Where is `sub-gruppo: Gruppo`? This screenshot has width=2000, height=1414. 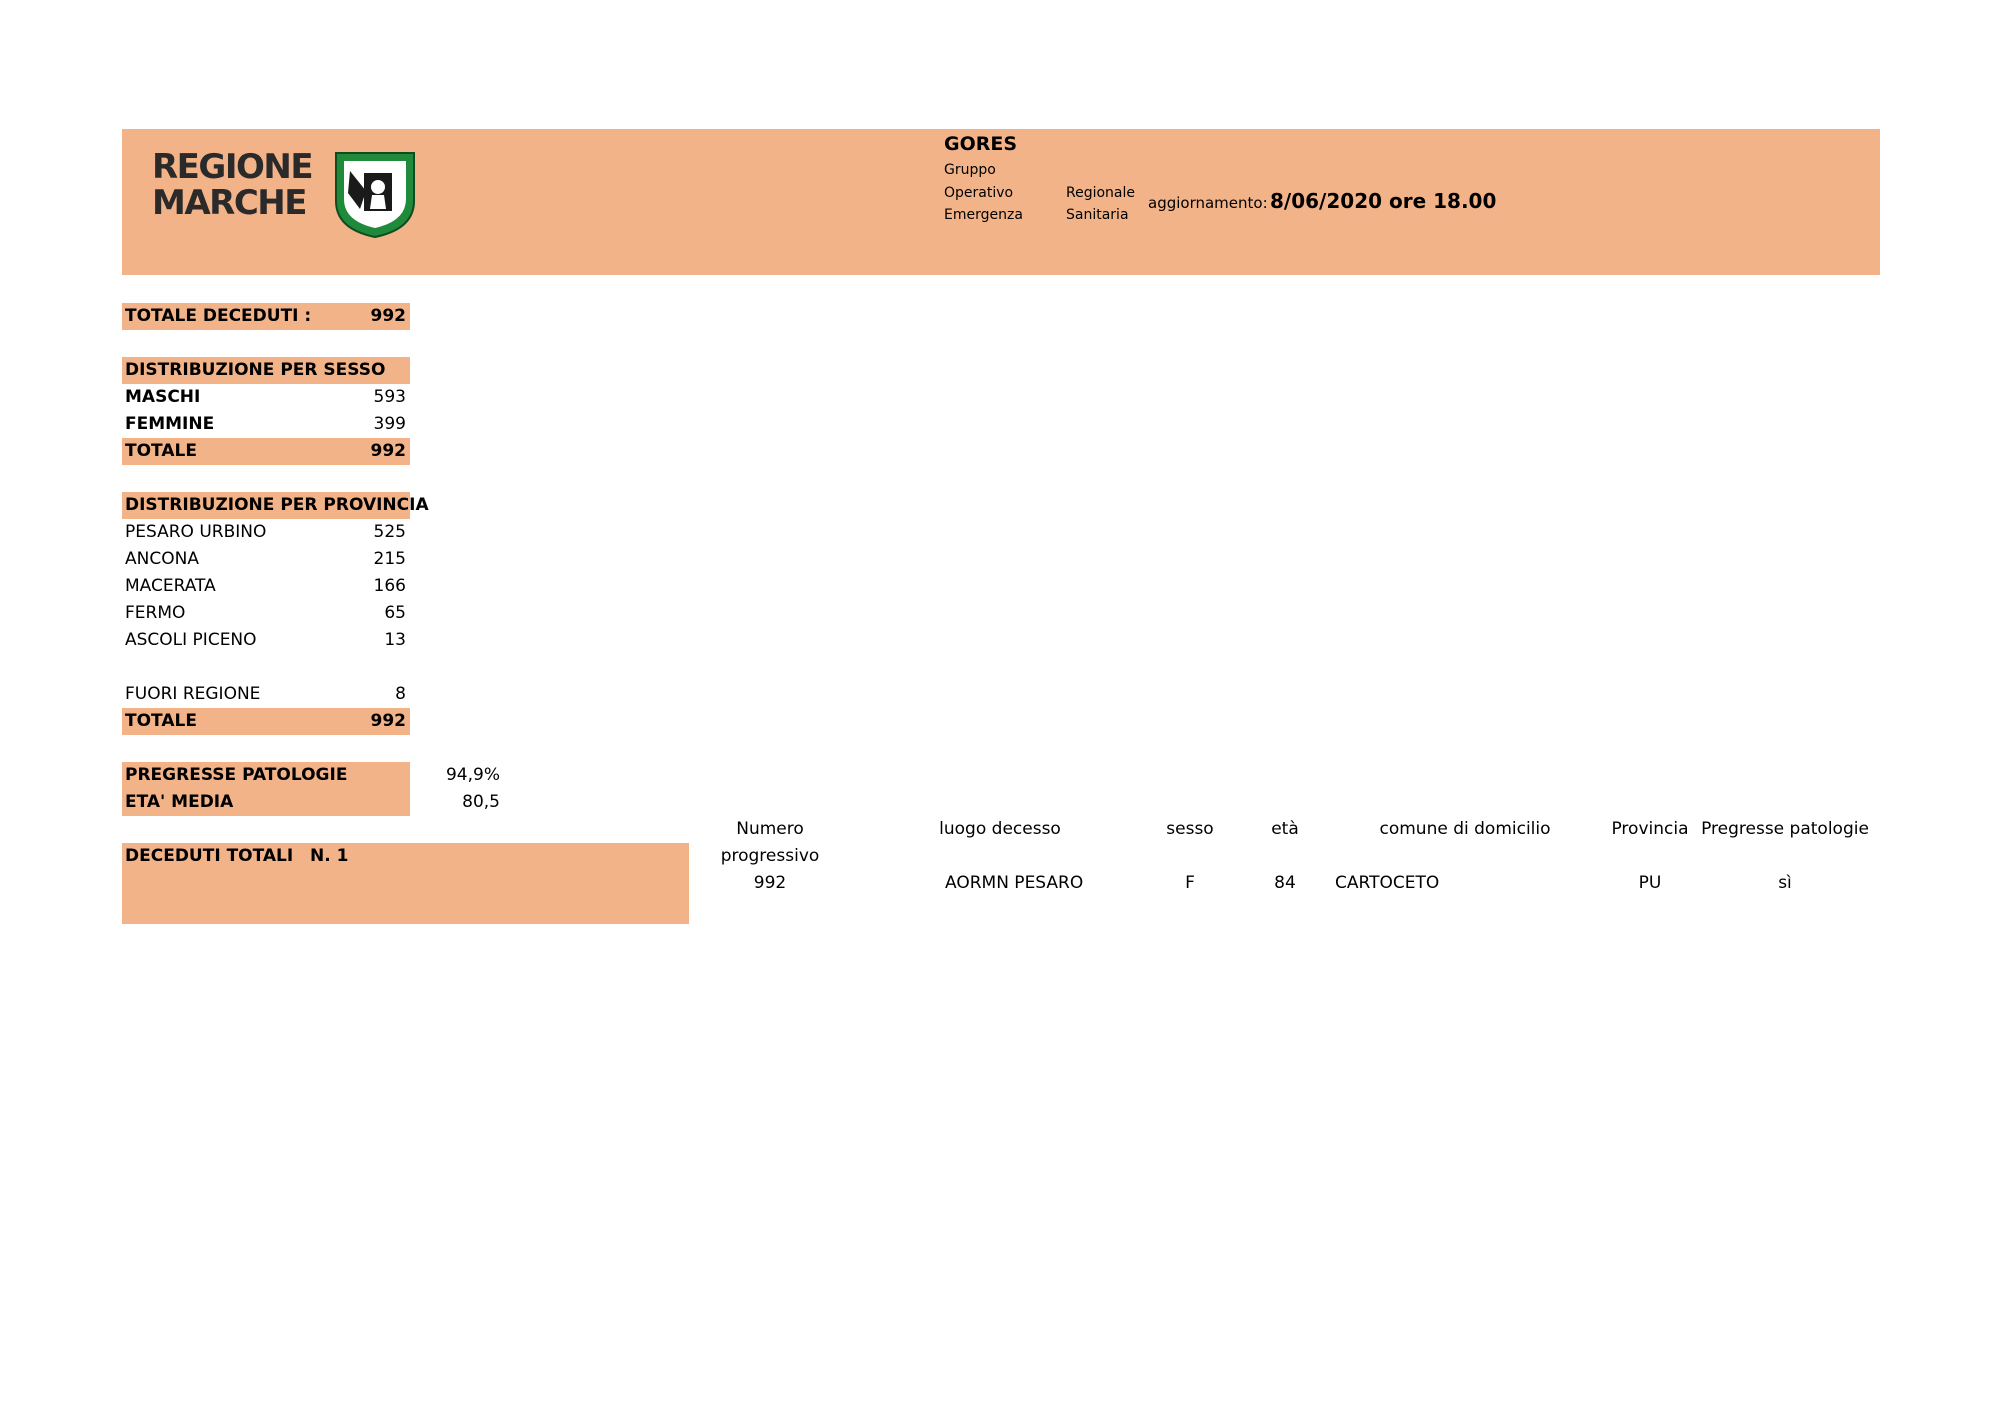 sub-gruppo: Gruppo is located at coordinates (970, 170).